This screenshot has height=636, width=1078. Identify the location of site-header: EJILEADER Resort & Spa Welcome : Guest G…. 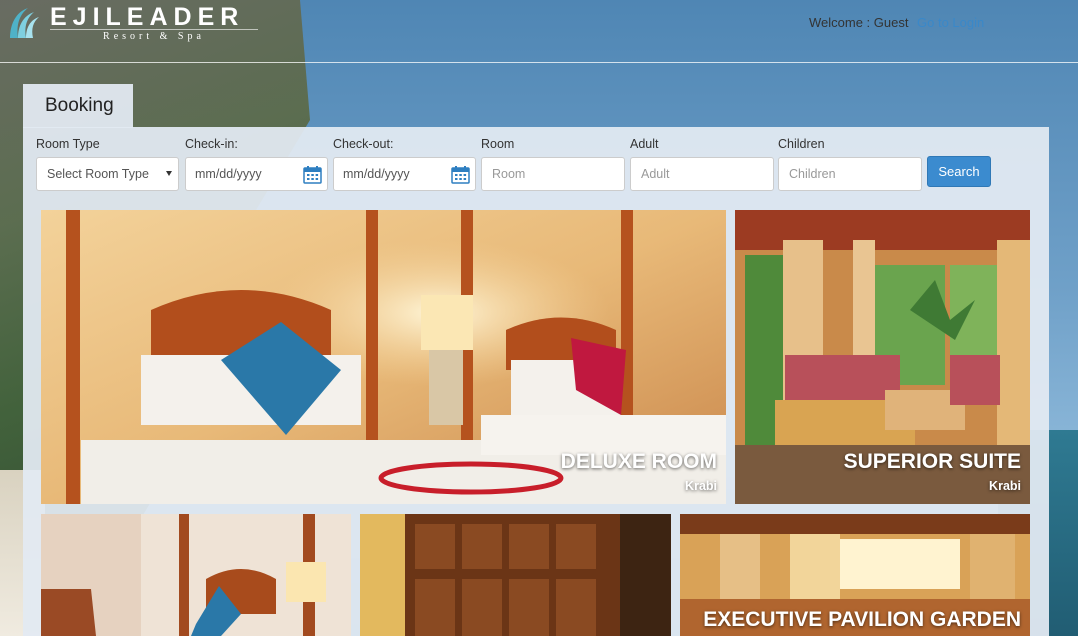
(539, 32).